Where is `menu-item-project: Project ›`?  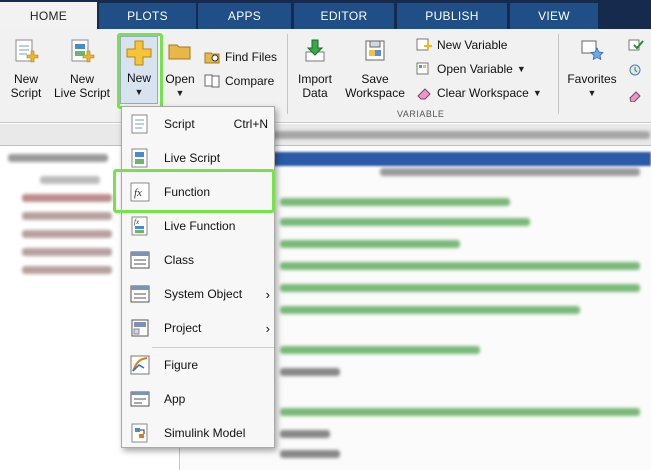 menu-item-project: Project › is located at coordinates (198, 328).